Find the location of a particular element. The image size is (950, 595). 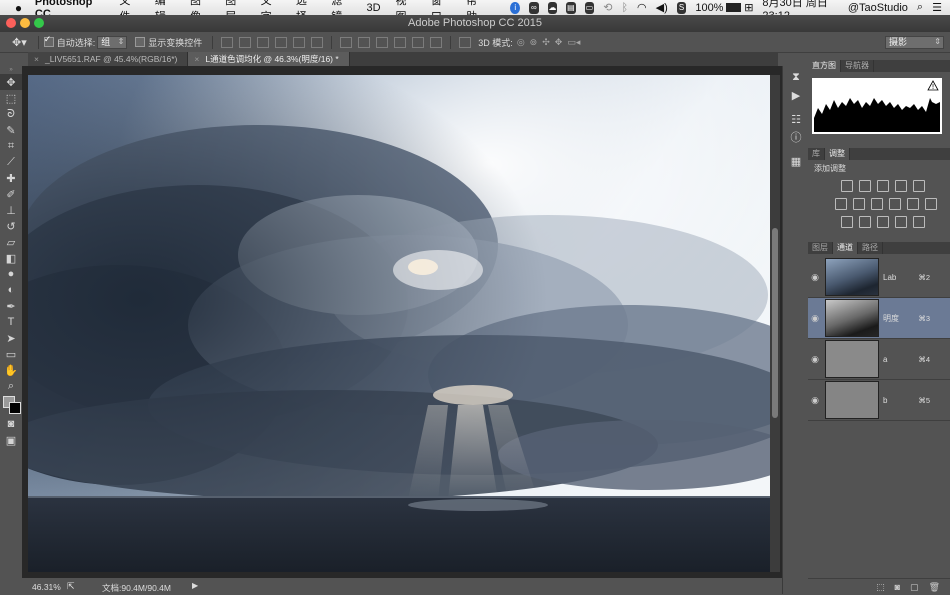

screen-mode-icon: ▣ is located at coordinates (11, 440).